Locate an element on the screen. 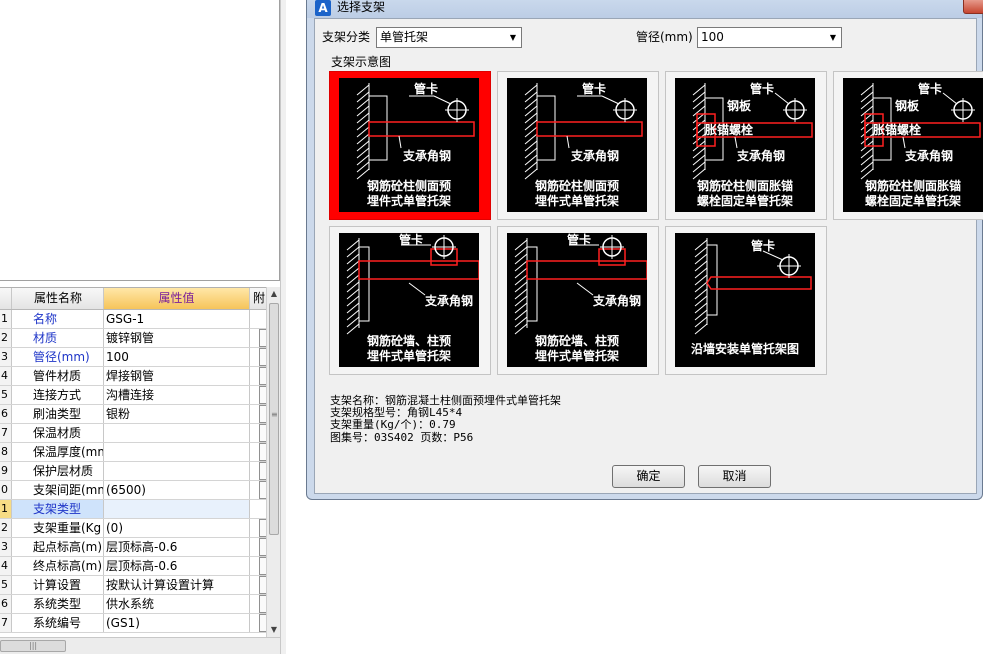 This screenshot has height=654, width=983. grid-row: 6 刷油类型 银粉 is located at coordinates (133, 414).